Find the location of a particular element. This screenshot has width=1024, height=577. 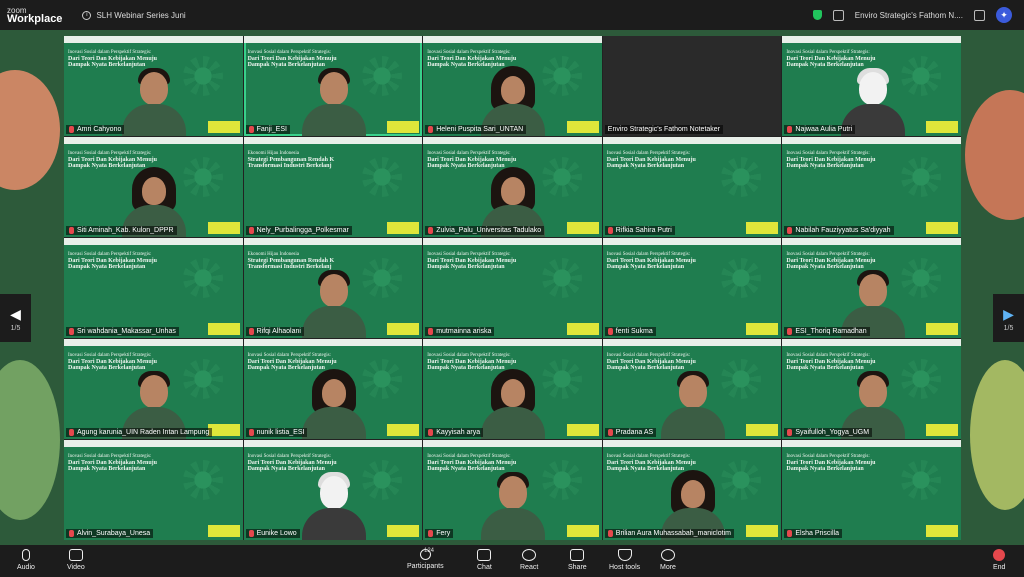

participant-name-tag: Zulvia_Palu_Universitas Tadulako is located at coordinates (485, 230).